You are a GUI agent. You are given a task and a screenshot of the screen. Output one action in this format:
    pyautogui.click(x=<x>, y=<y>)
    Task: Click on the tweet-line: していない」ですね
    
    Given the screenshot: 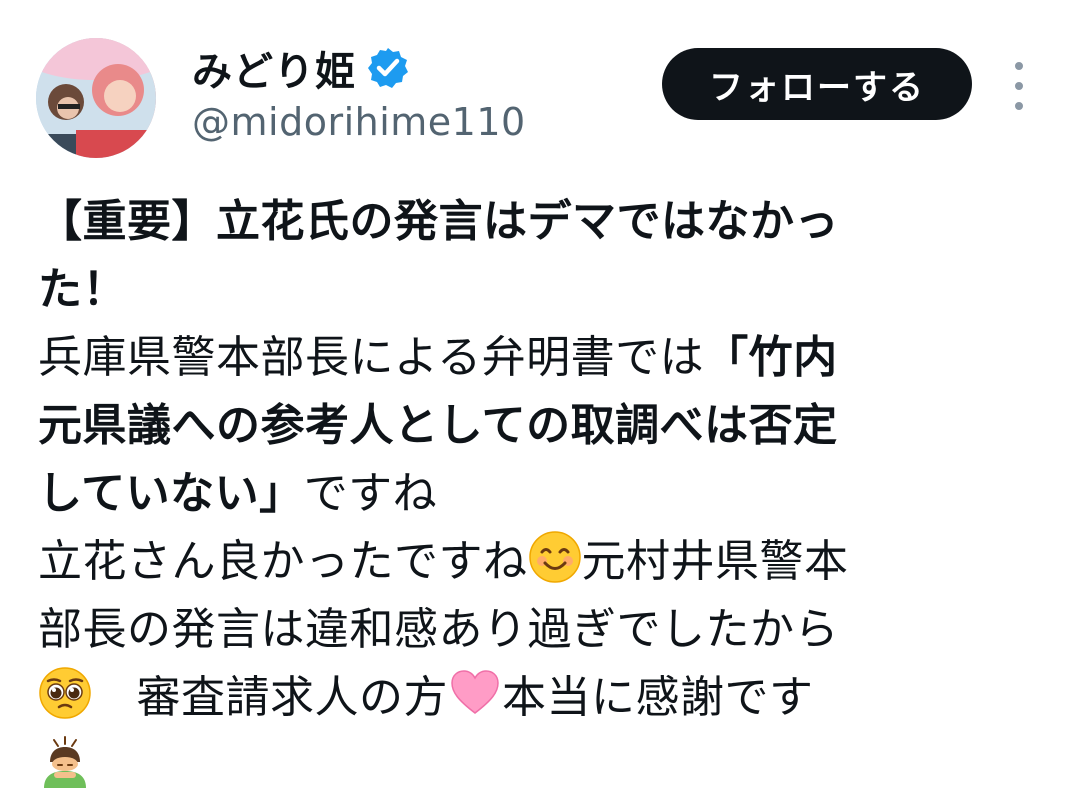 What is the action you would take?
    pyautogui.click(x=543, y=494)
    